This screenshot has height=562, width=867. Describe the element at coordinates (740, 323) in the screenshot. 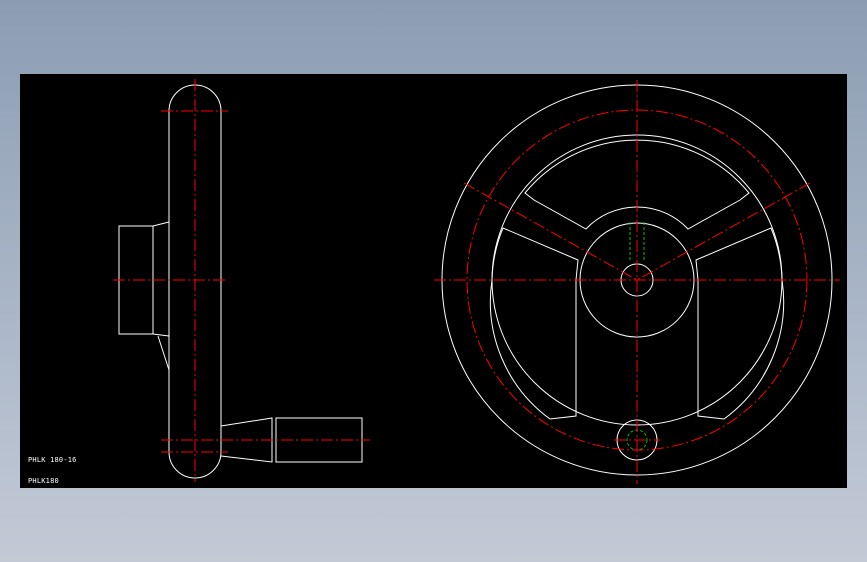

I see `opening-right` at that location.